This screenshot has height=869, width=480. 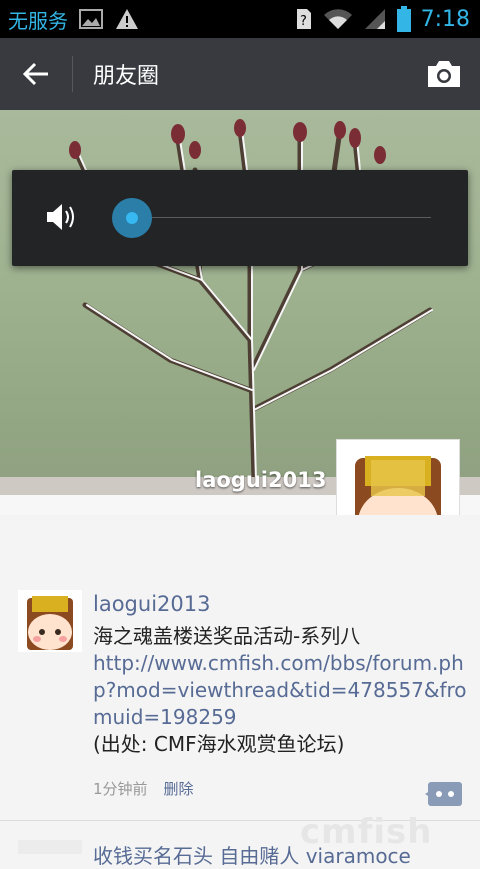 What do you see at coordinates (240, 19) in the screenshot?
I see `status-bar: 无服务 ? 7:18` at bounding box center [240, 19].